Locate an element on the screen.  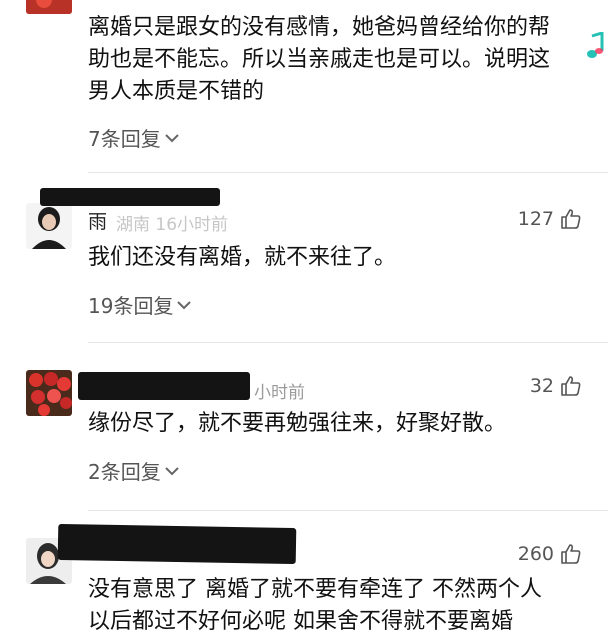
comment-meta: 小时前 is located at coordinates (279, 393).